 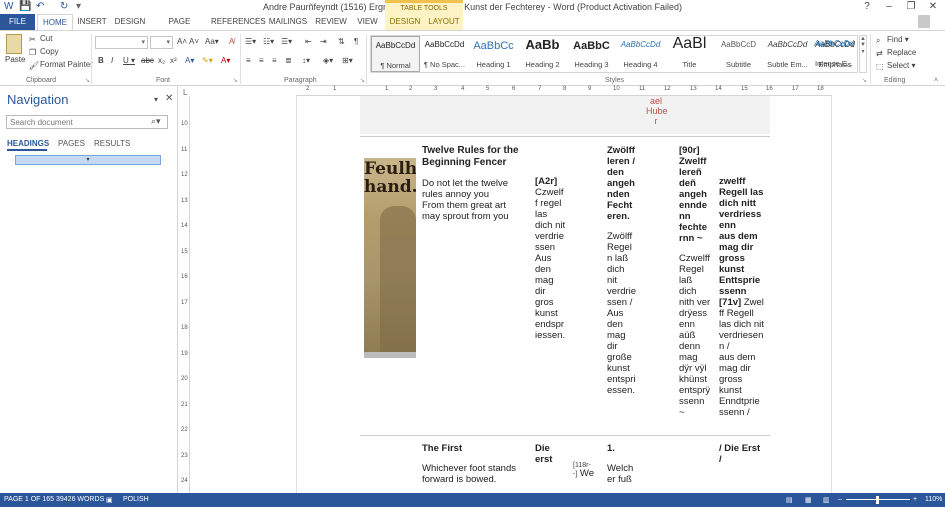 What do you see at coordinates (14, 44) in the screenshot?
I see `paste-icon` at bounding box center [14, 44].